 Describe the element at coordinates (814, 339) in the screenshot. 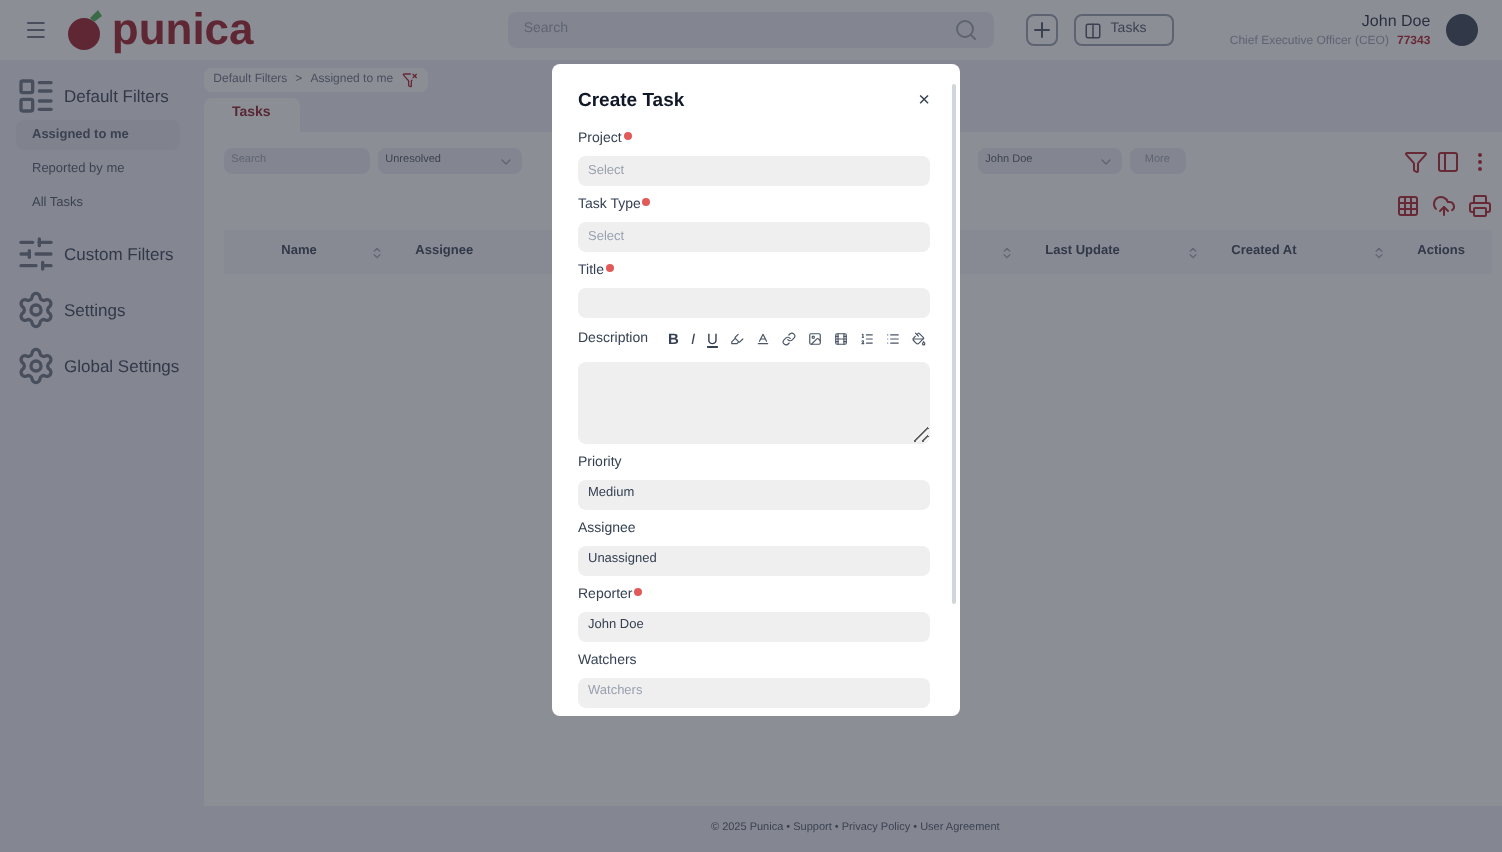

I see `image-icon` at that location.